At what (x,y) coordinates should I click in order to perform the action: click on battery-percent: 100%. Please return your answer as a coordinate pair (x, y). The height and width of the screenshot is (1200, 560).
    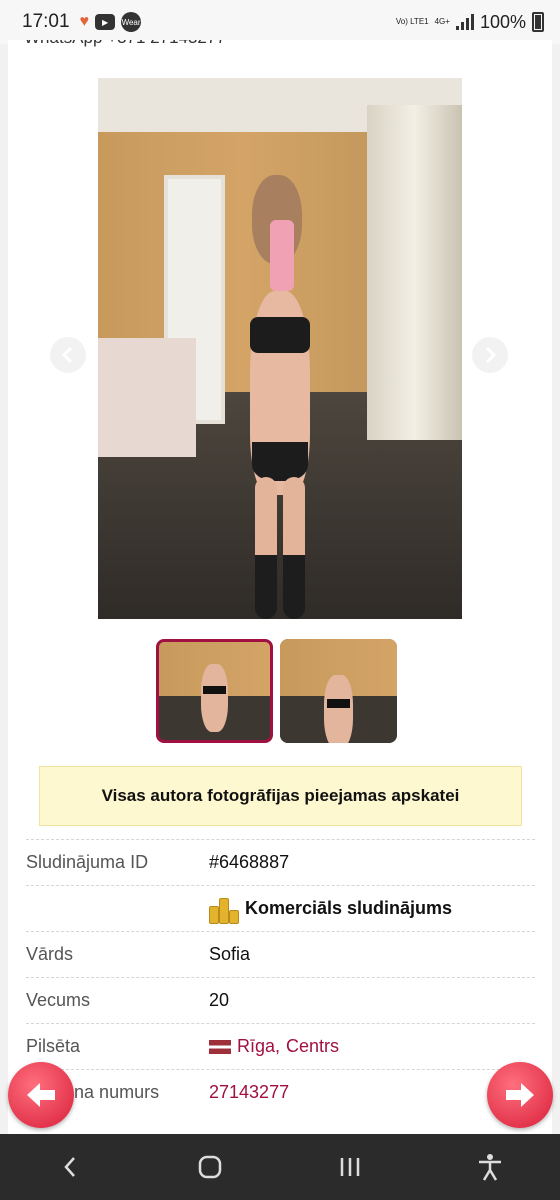
    Looking at the image, I should click on (502, 21).